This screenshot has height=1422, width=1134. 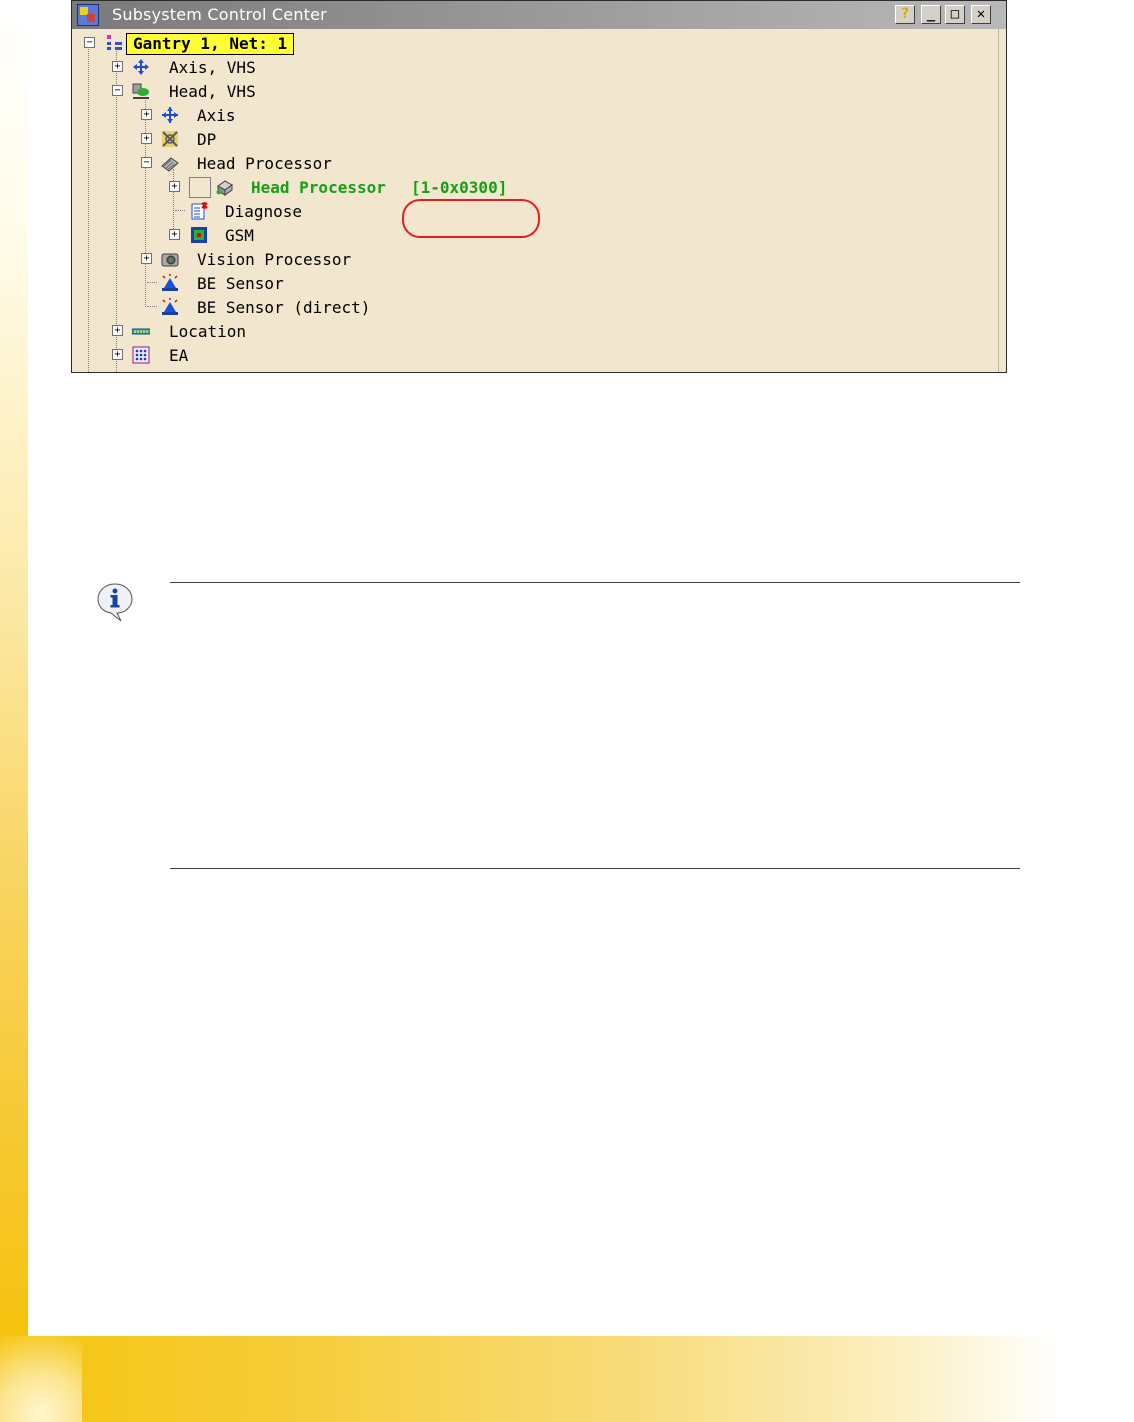 What do you see at coordinates (141, 331) in the screenshot?
I see `location-icon` at bounding box center [141, 331].